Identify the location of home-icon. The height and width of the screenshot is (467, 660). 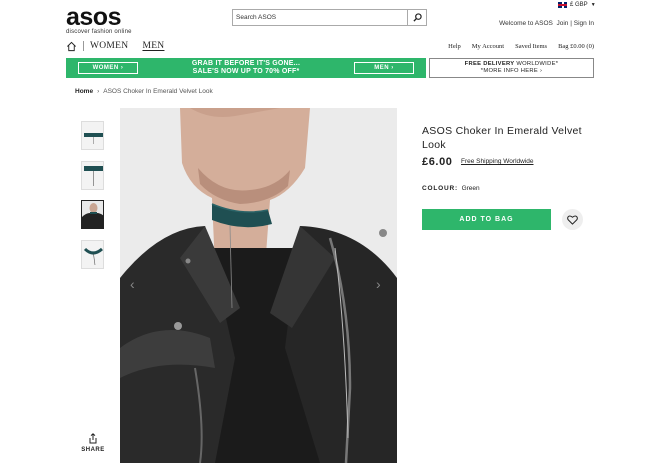
(71, 46).